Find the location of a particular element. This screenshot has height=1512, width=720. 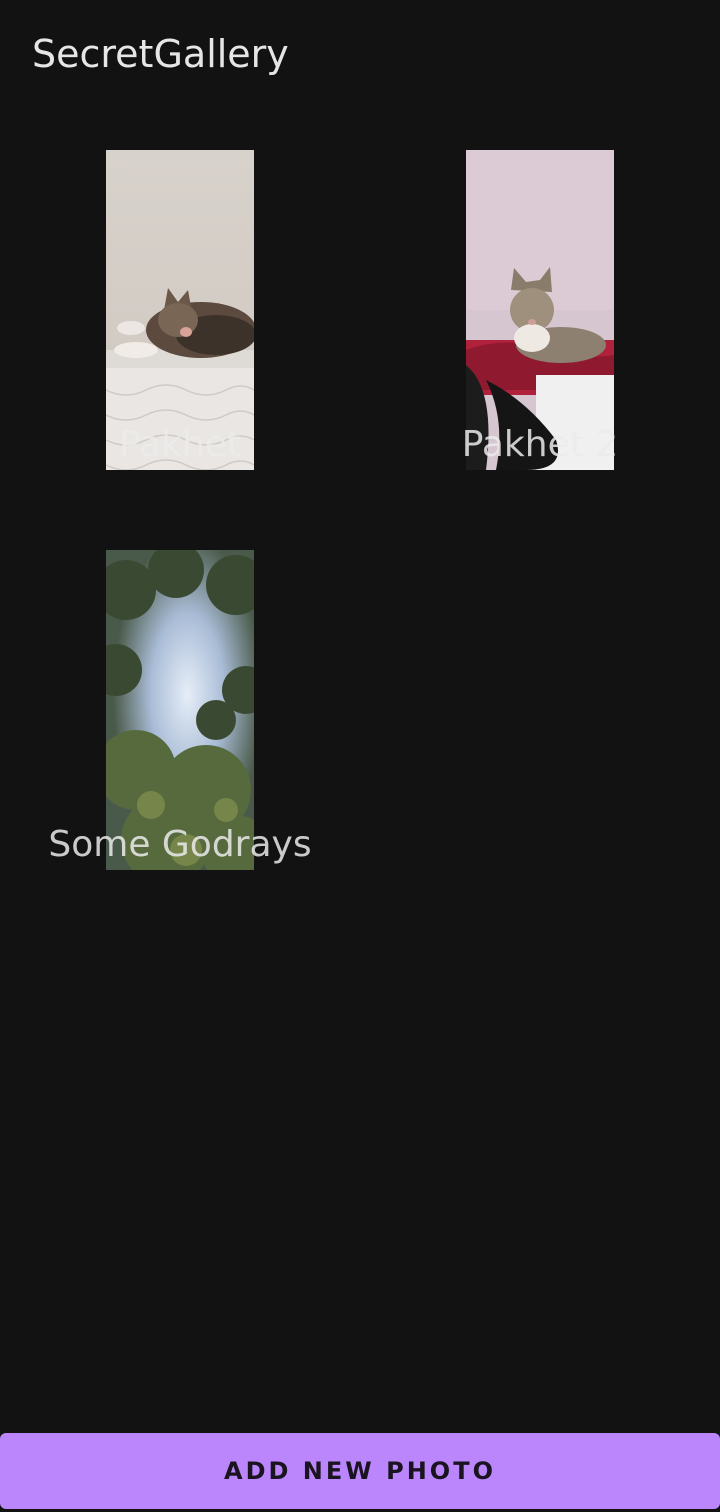

photo-caption: Some Godrays is located at coordinates (180, 844).